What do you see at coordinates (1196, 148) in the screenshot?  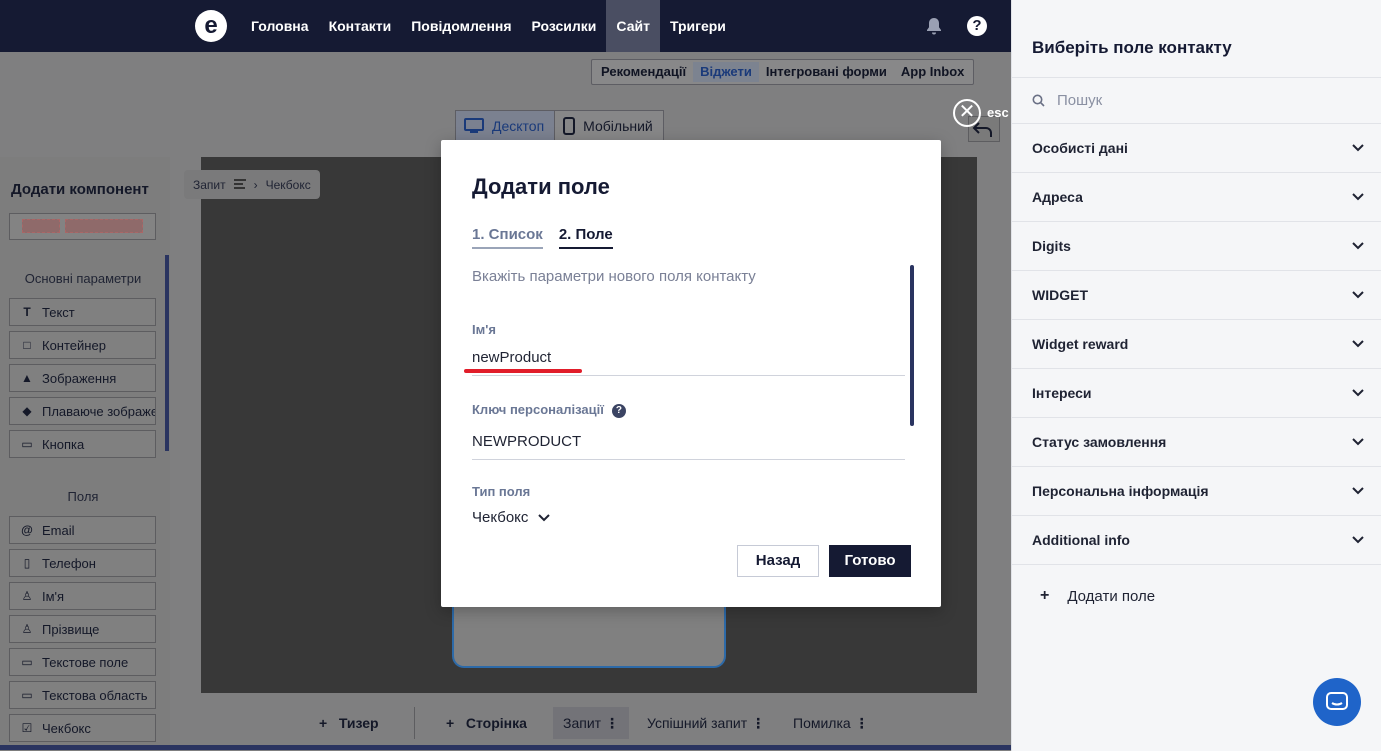 I see `group-personal-data: Особисті дані` at bounding box center [1196, 148].